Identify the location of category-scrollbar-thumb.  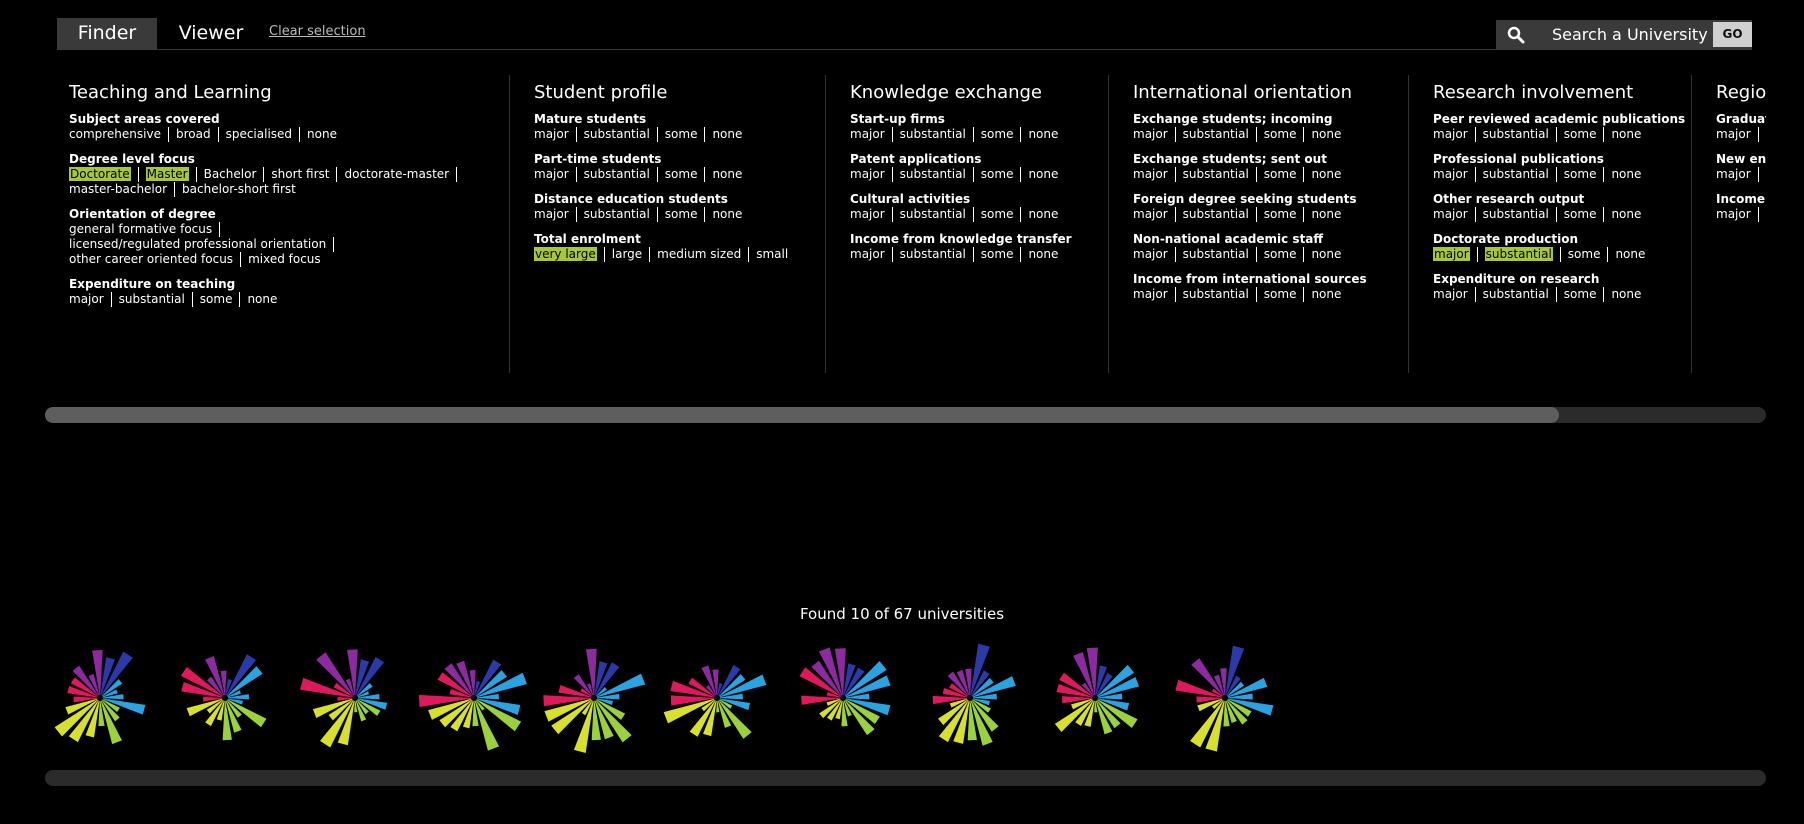
(802, 415).